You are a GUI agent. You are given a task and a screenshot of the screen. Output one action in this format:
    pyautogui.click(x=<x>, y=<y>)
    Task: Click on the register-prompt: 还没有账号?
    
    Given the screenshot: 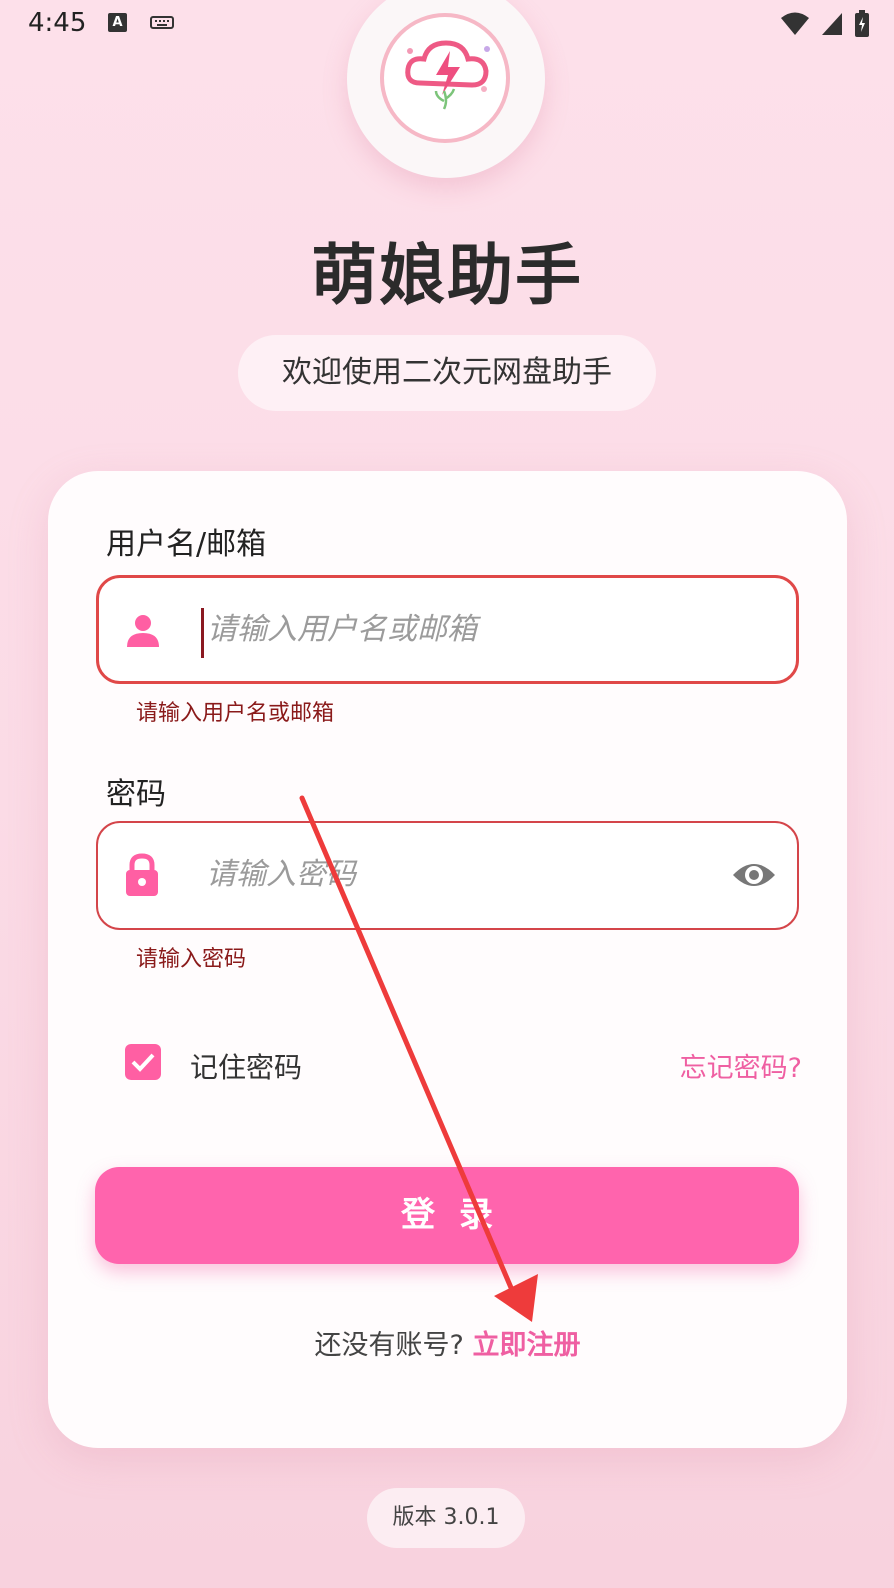 What is the action you would take?
    pyautogui.click(x=389, y=1345)
    